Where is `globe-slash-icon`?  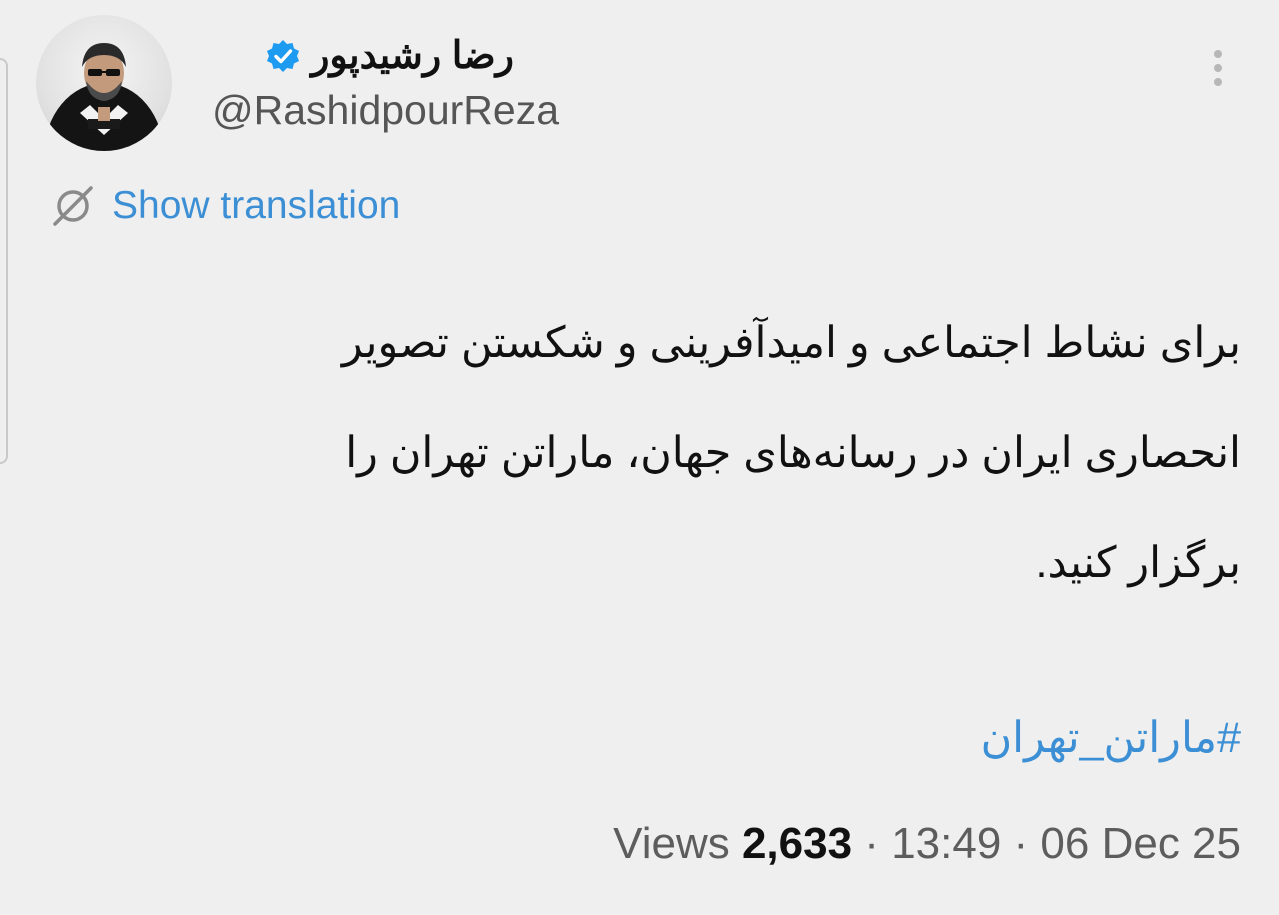
globe-slash-icon is located at coordinates (73, 206).